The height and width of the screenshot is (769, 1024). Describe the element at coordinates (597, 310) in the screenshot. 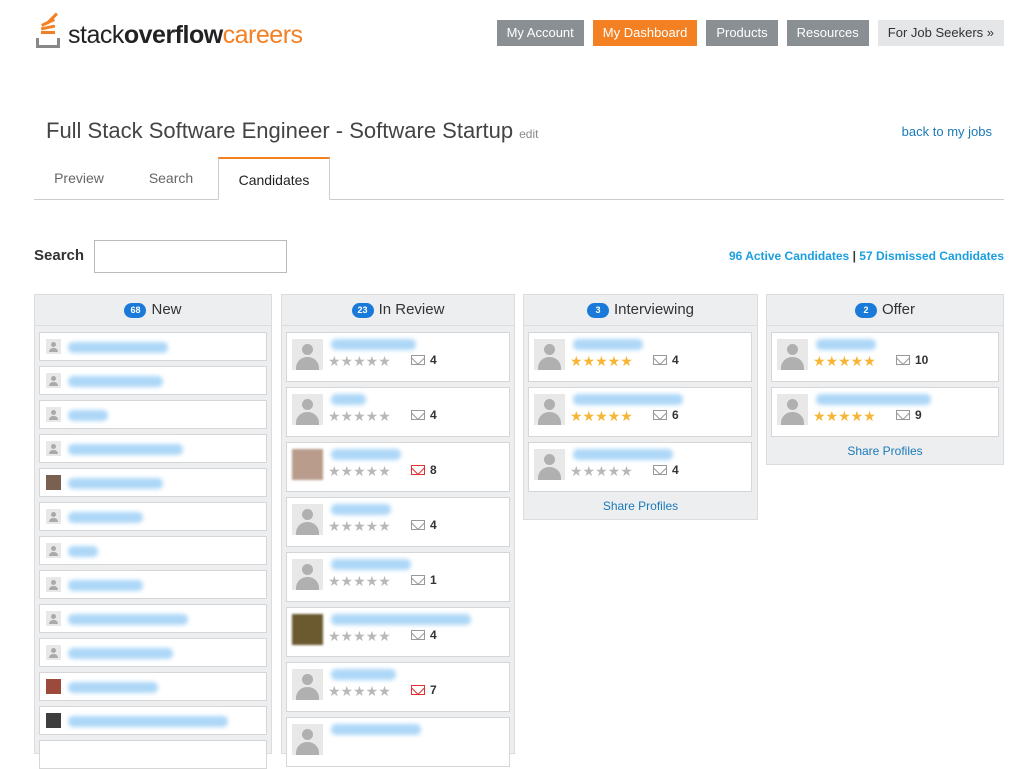

I see `count-badge: 3` at that location.